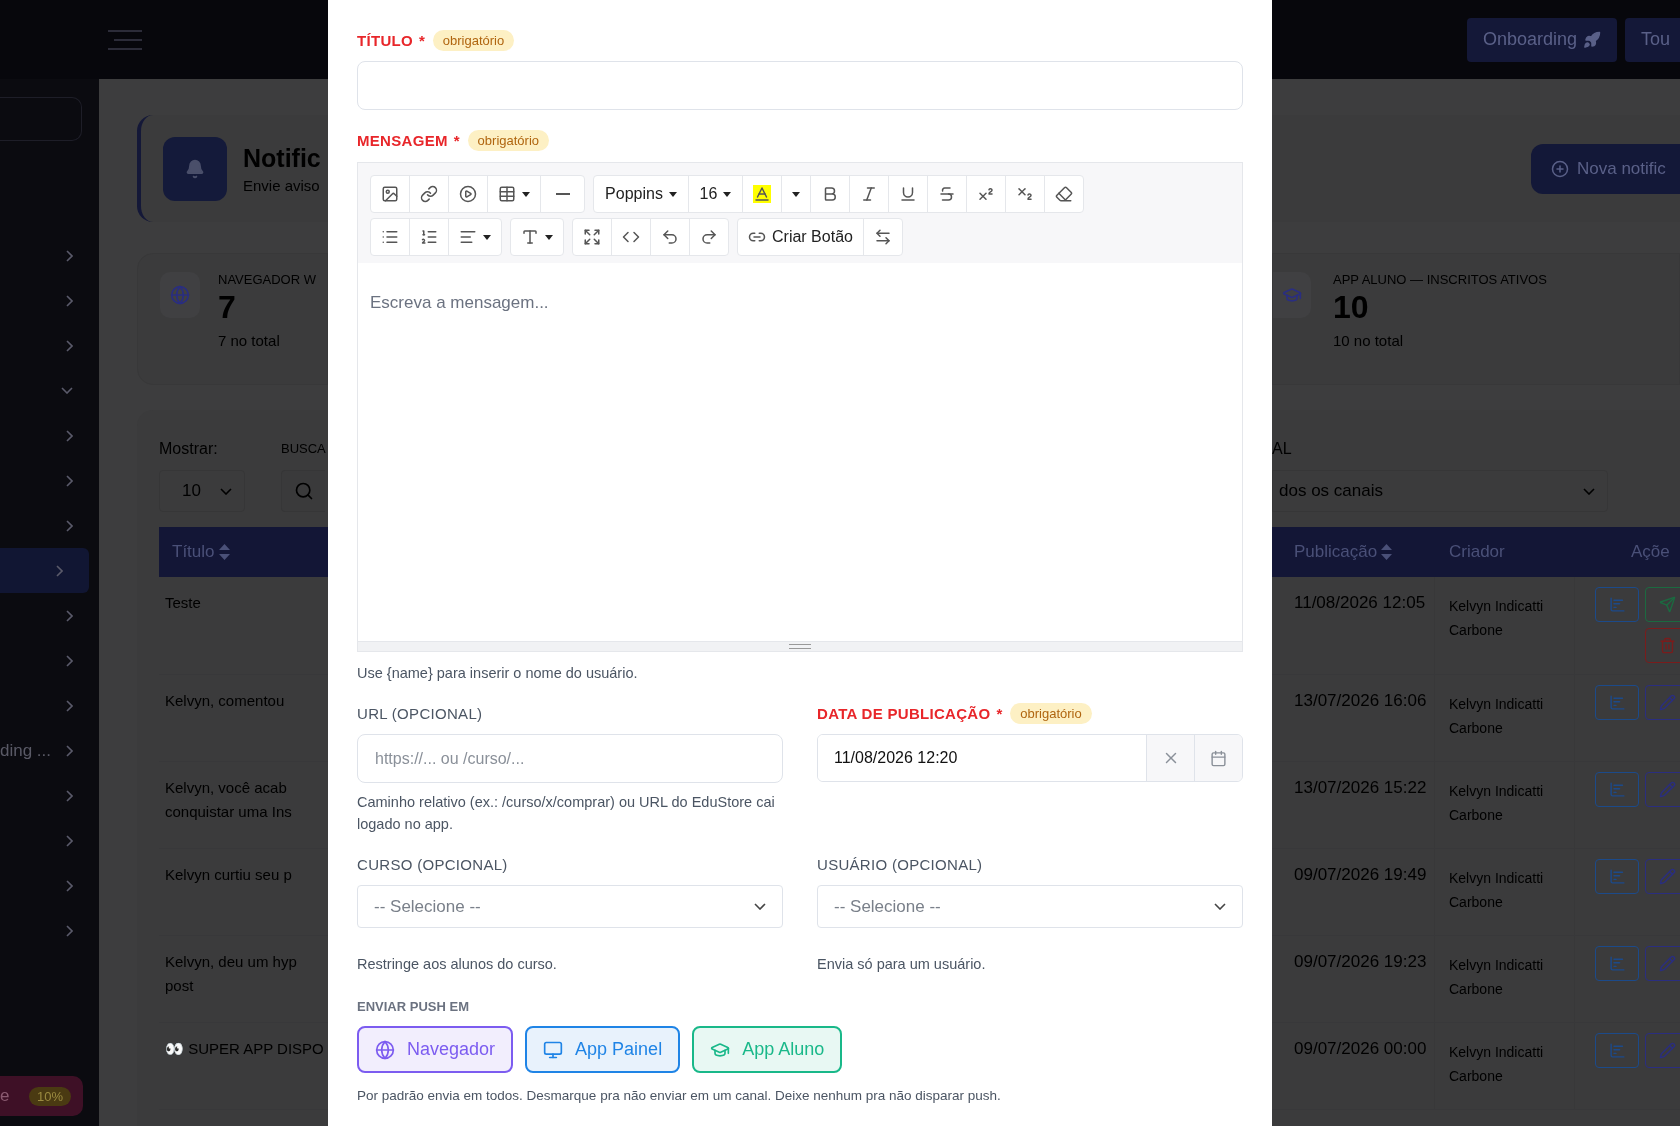 The width and height of the screenshot is (1680, 1126). Describe the element at coordinates (1592, 39) in the screenshot. I see `rocket-icon` at that location.